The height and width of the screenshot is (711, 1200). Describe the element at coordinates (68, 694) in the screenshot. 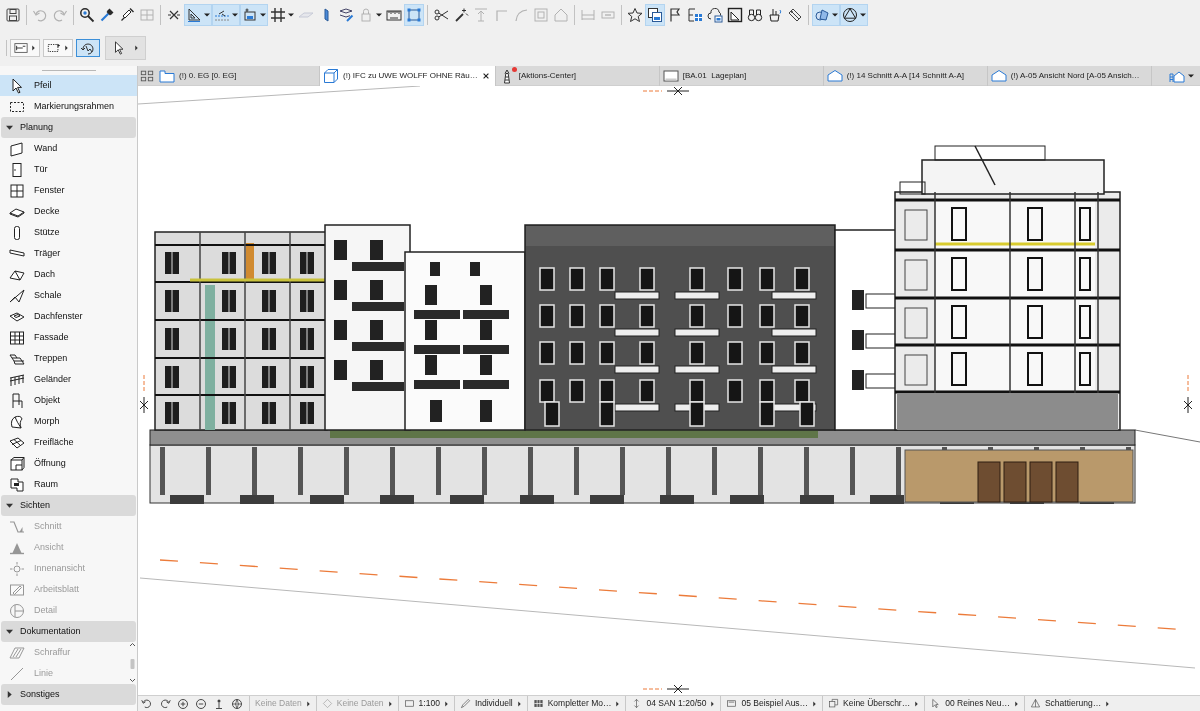

I see `section-header: Sonstiges` at that location.